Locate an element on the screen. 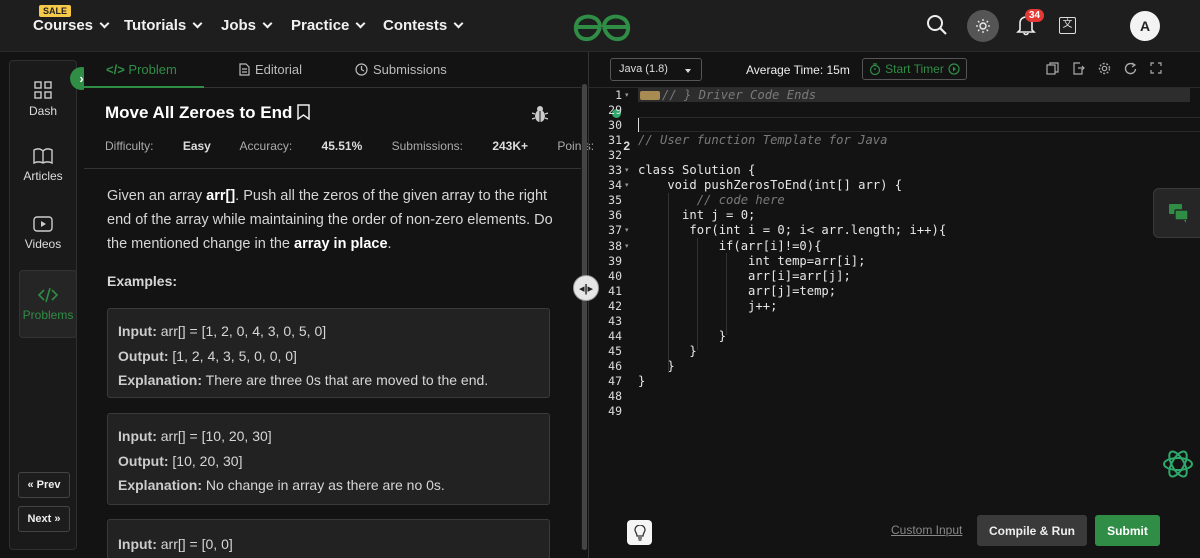 This screenshot has width=1200, height=558. play-circle-icon is located at coordinates (954, 69).